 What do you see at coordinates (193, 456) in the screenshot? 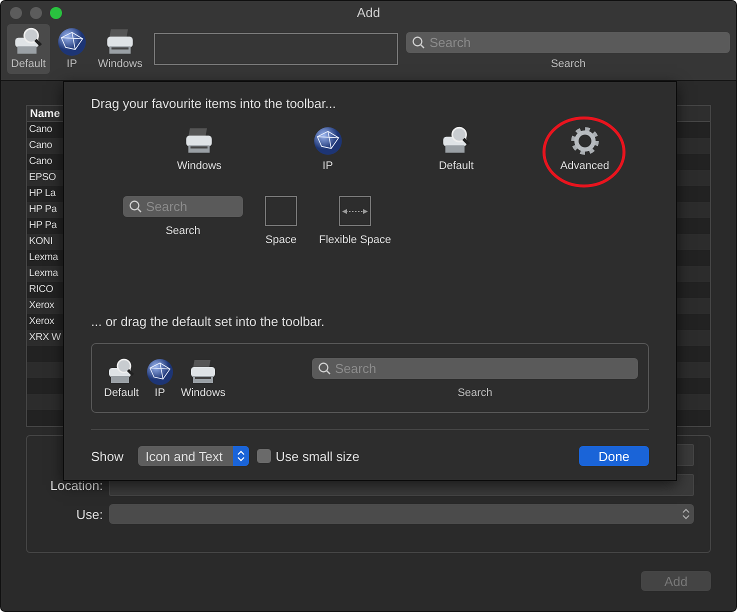
I see `show-popup: Icon and Text` at bounding box center [193, 456].